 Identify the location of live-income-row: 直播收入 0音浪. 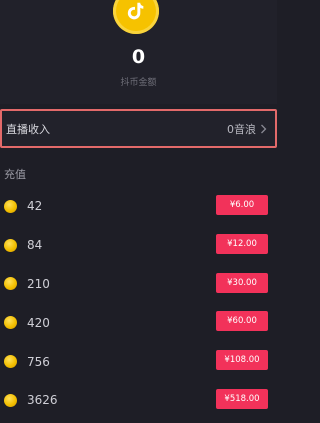
(138, 128).